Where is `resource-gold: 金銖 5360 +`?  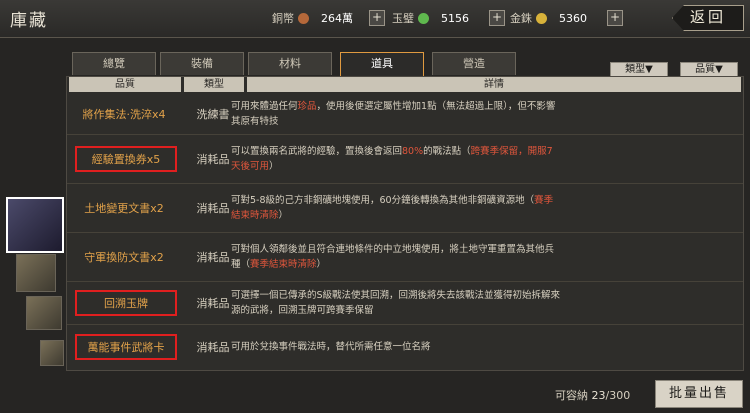 resource-gold: 金銖 5360 + is located at coordinates (566, 18).